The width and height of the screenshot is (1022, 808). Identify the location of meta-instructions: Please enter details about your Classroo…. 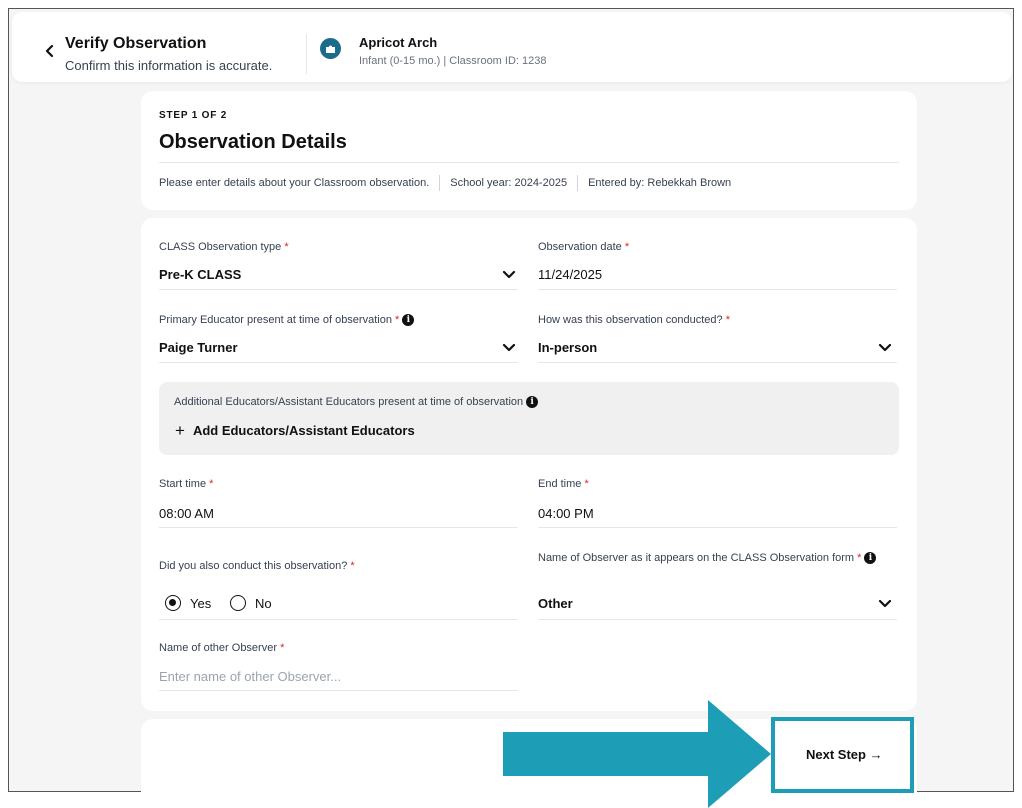
(294, 183).